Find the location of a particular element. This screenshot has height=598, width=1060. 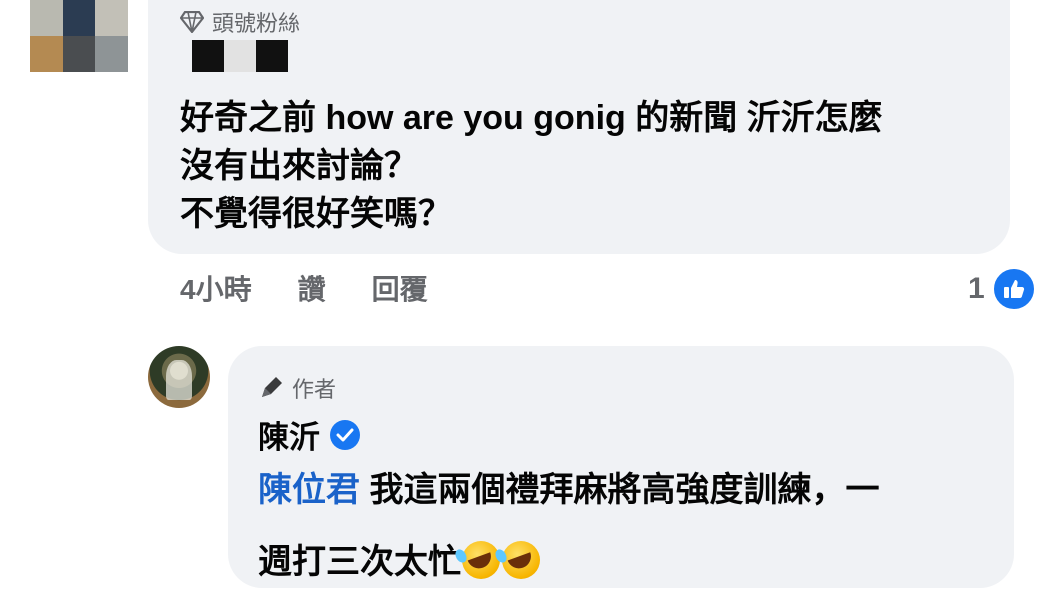

reaction-count: 1 is located at coordinates (1002, 289).